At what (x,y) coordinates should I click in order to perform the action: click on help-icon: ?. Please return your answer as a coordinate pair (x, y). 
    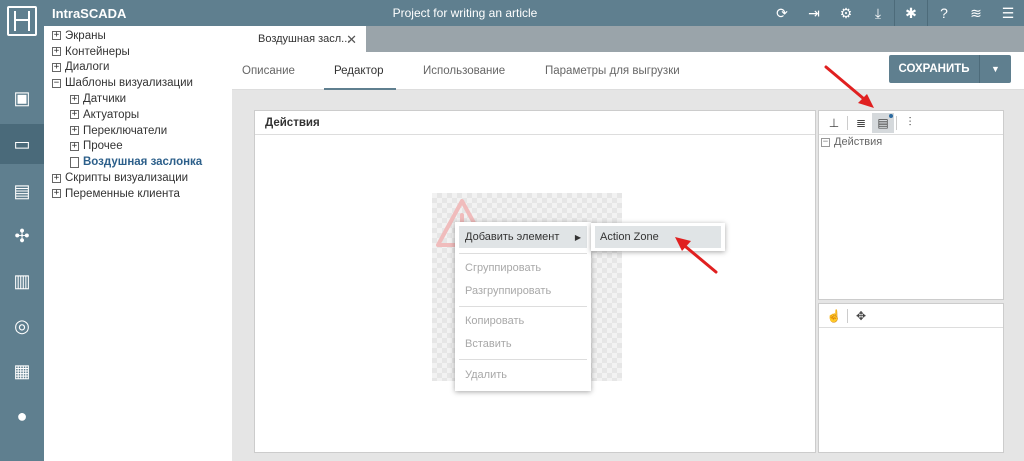
    Looking at the image, I should click on (944, 13).